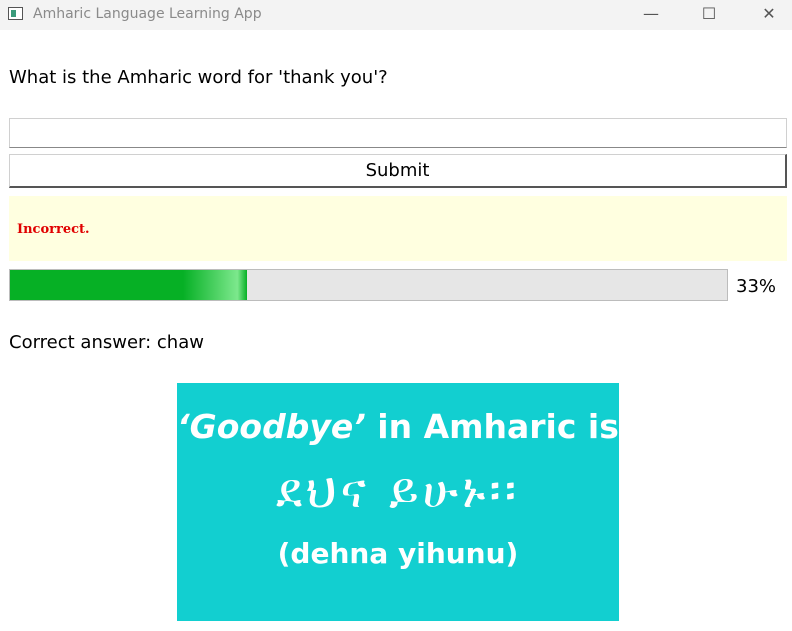 Image resolution: width=792 pixels, height=631 pixels. I want to click on minimize-button: —, so click(651, 15).